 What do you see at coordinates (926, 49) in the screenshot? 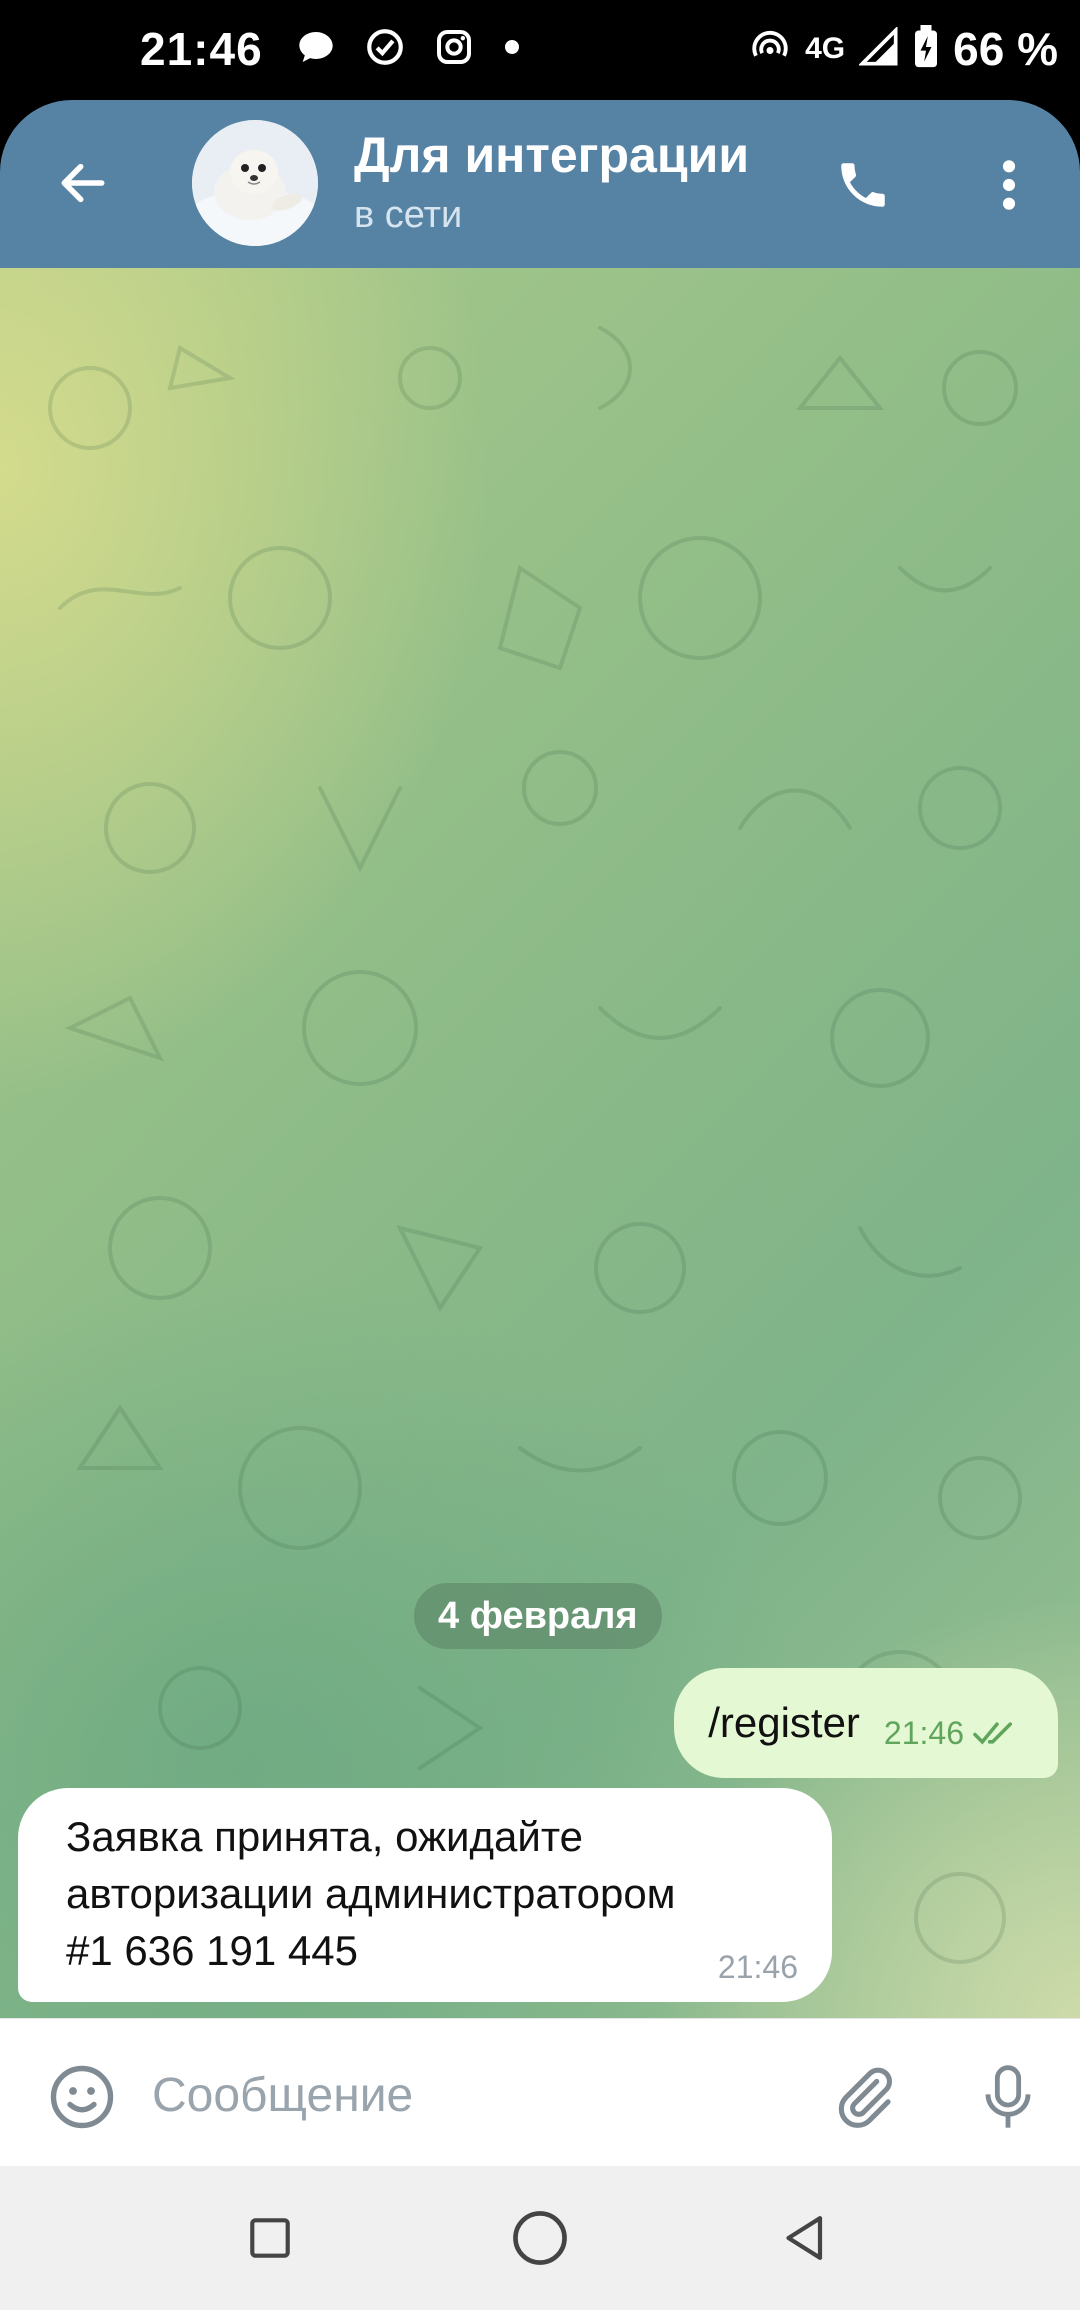
I see `battery-icon` at bounding box center [926, 49].